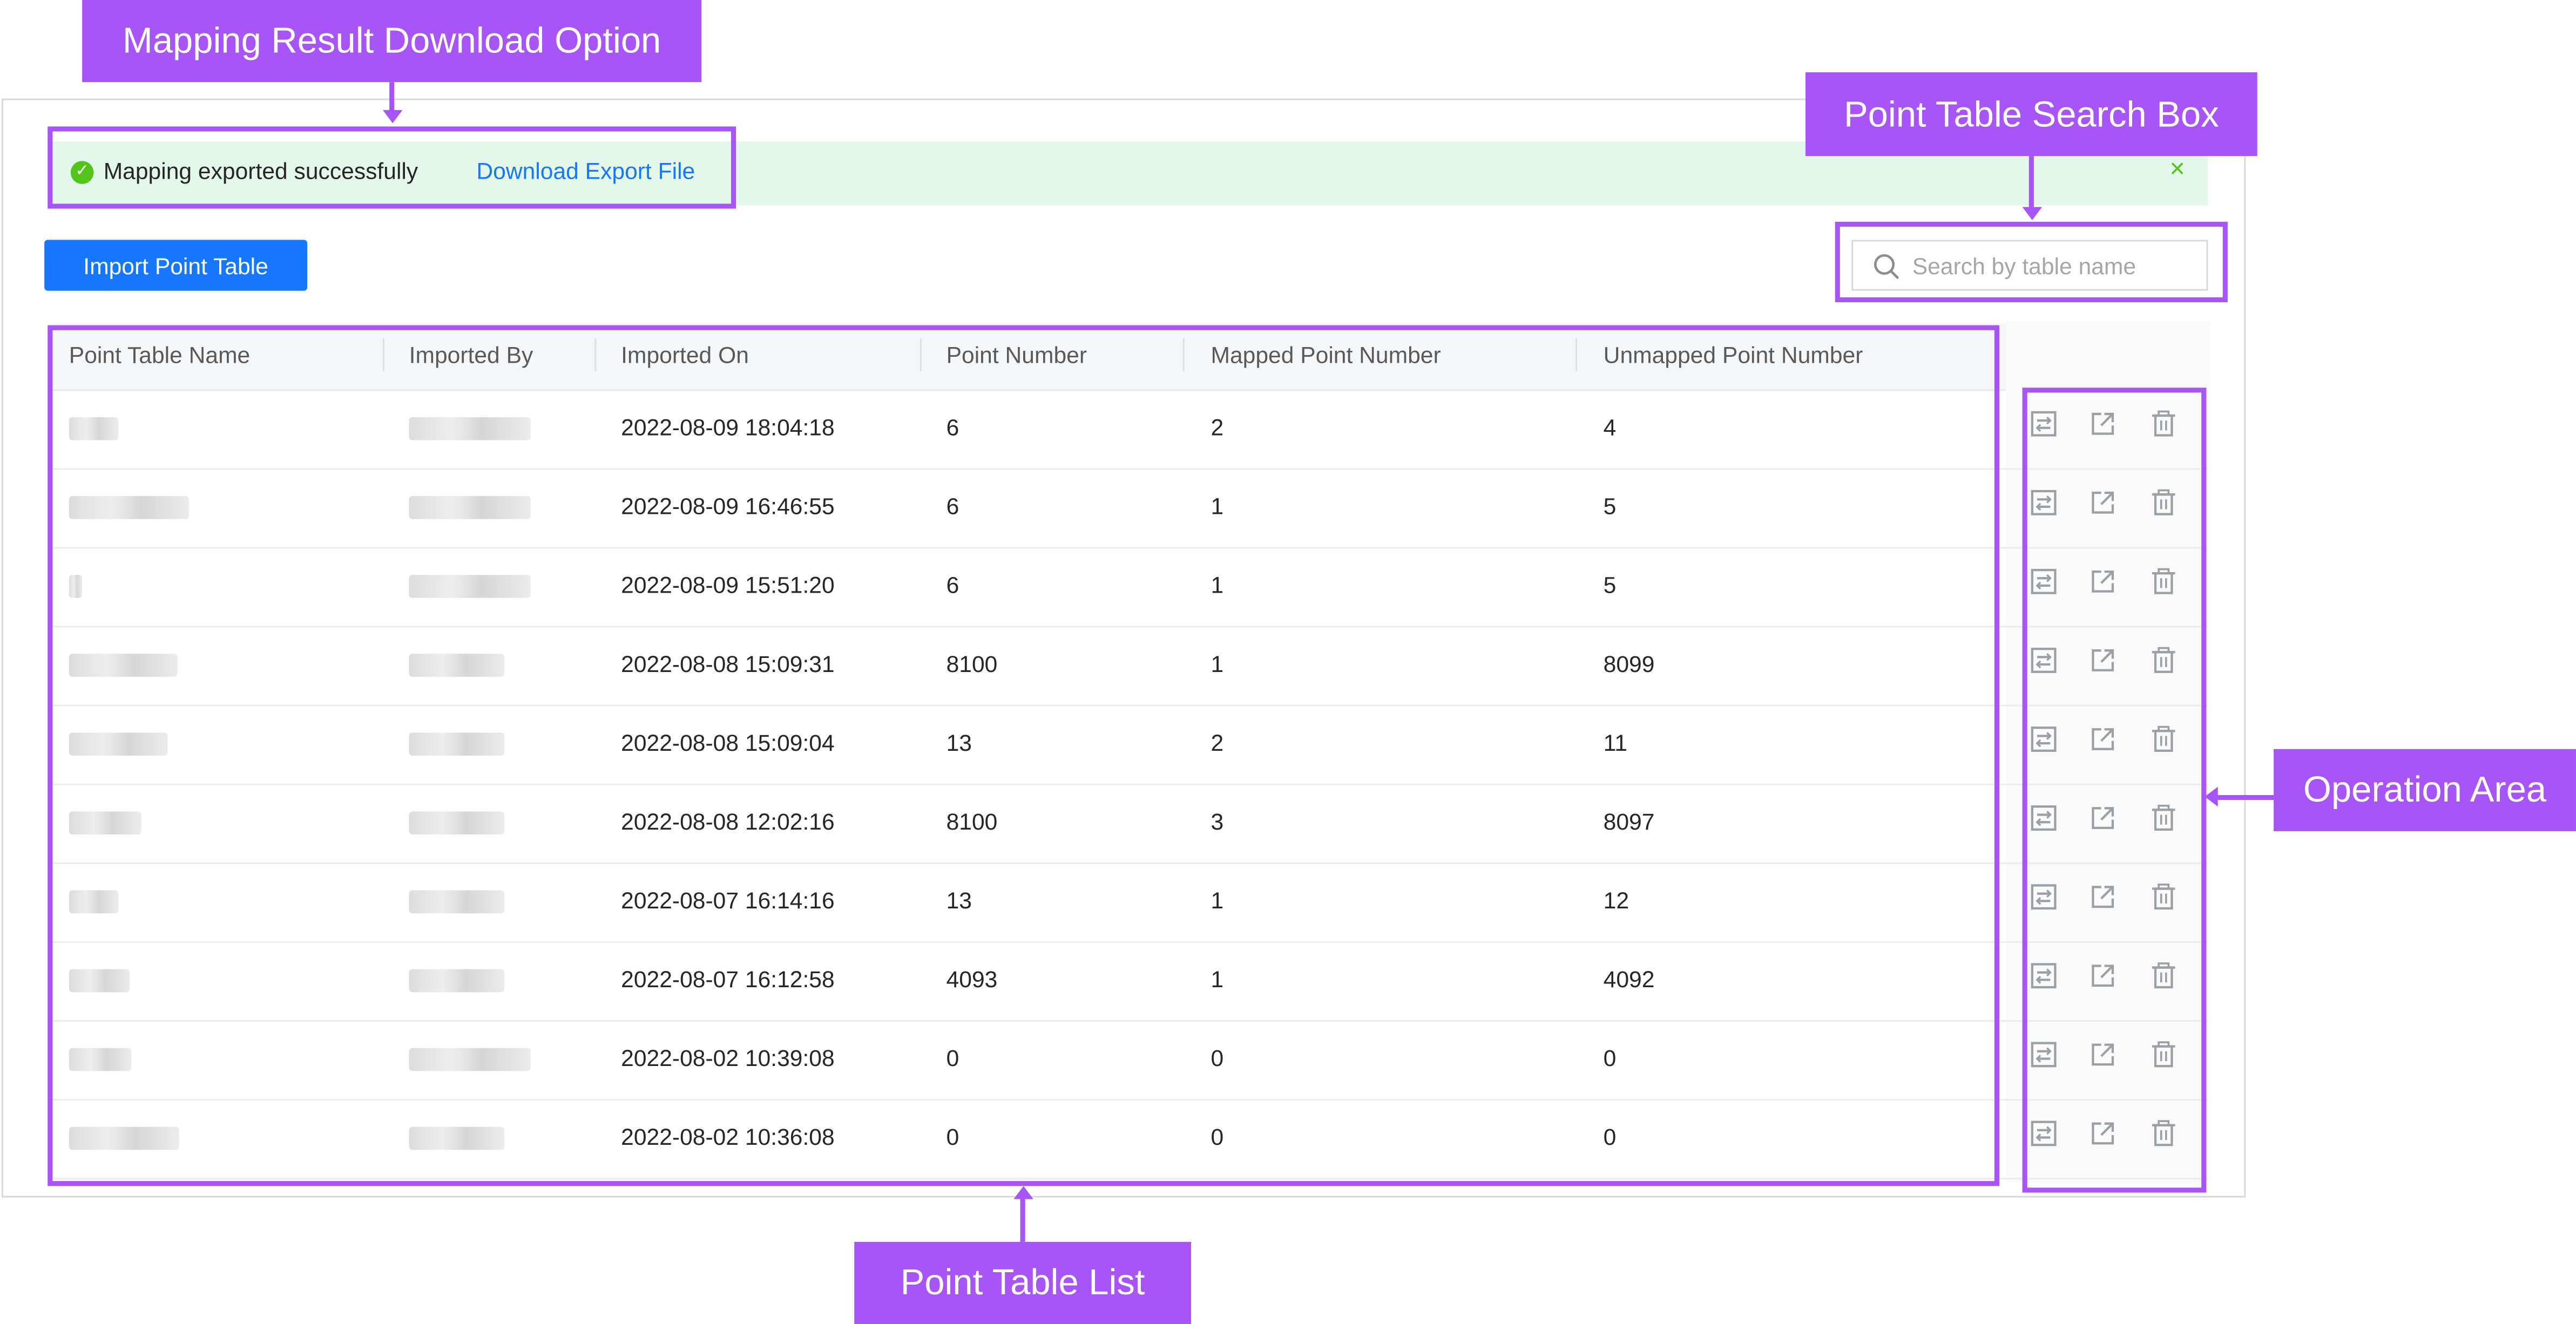  I want to click on annotation-label-list: Point Table List, so click(1023, 1282).